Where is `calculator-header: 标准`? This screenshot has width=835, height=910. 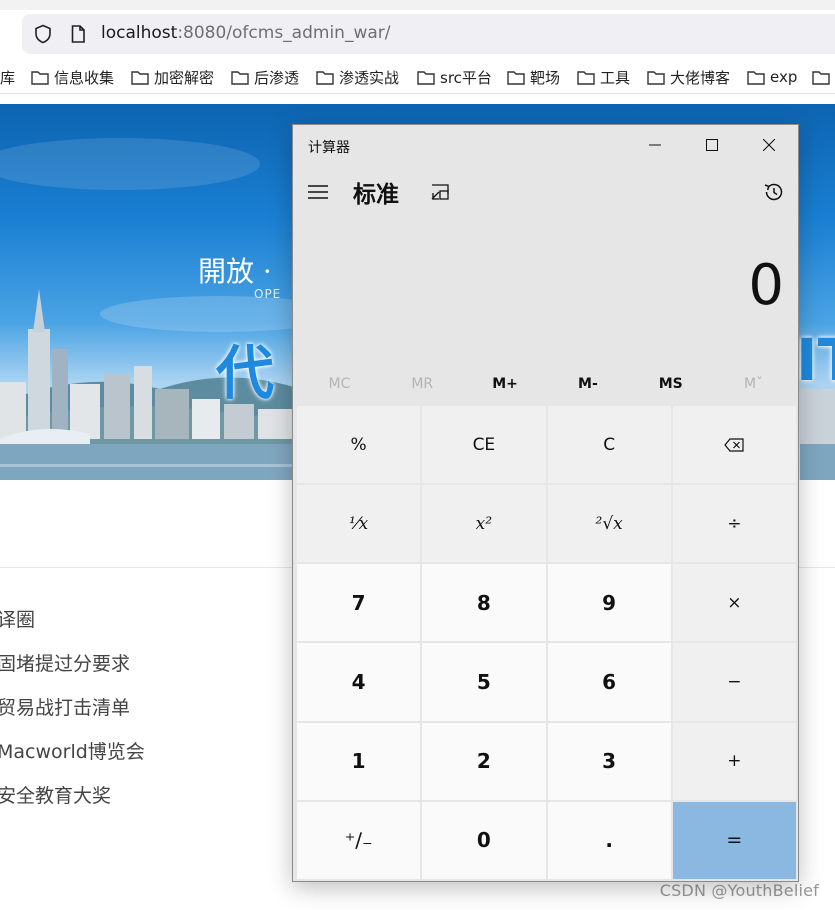
calculator-header: 标准 is located at coordinates (545, 192).